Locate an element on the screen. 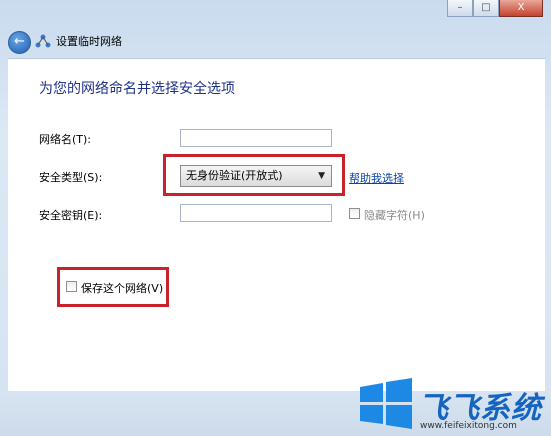 The height and width of the screenshot is (436, 551). save-network-checkbox is located at coordinates (71, 286).